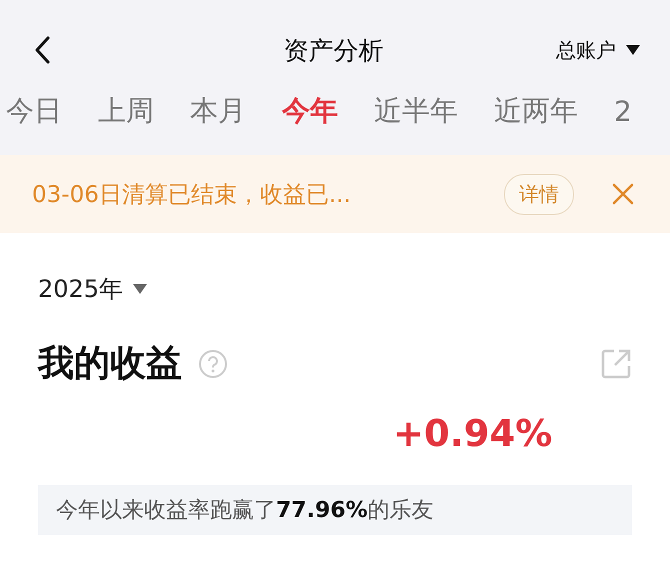  I want to click on return-value: +0.94%, so click(472, 433).